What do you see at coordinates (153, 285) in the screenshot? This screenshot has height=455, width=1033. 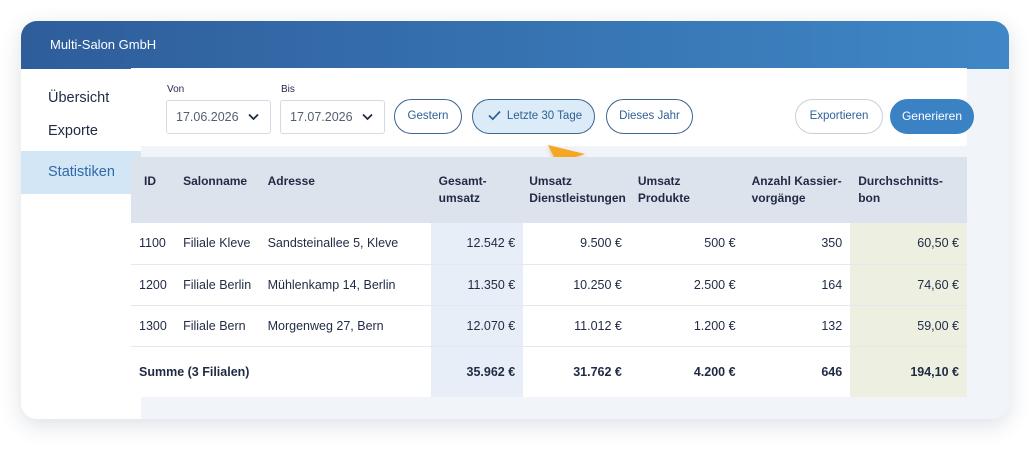 I see `cell-id: 1200` at bounding box center [153, 285].